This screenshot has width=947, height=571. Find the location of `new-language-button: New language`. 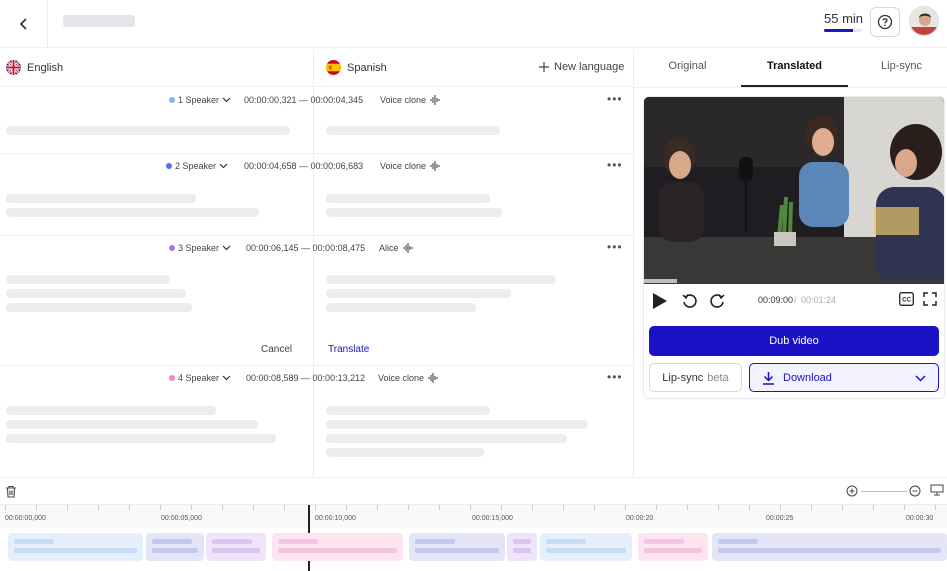

new-language-button: New language is located at coordinates (581, 67).